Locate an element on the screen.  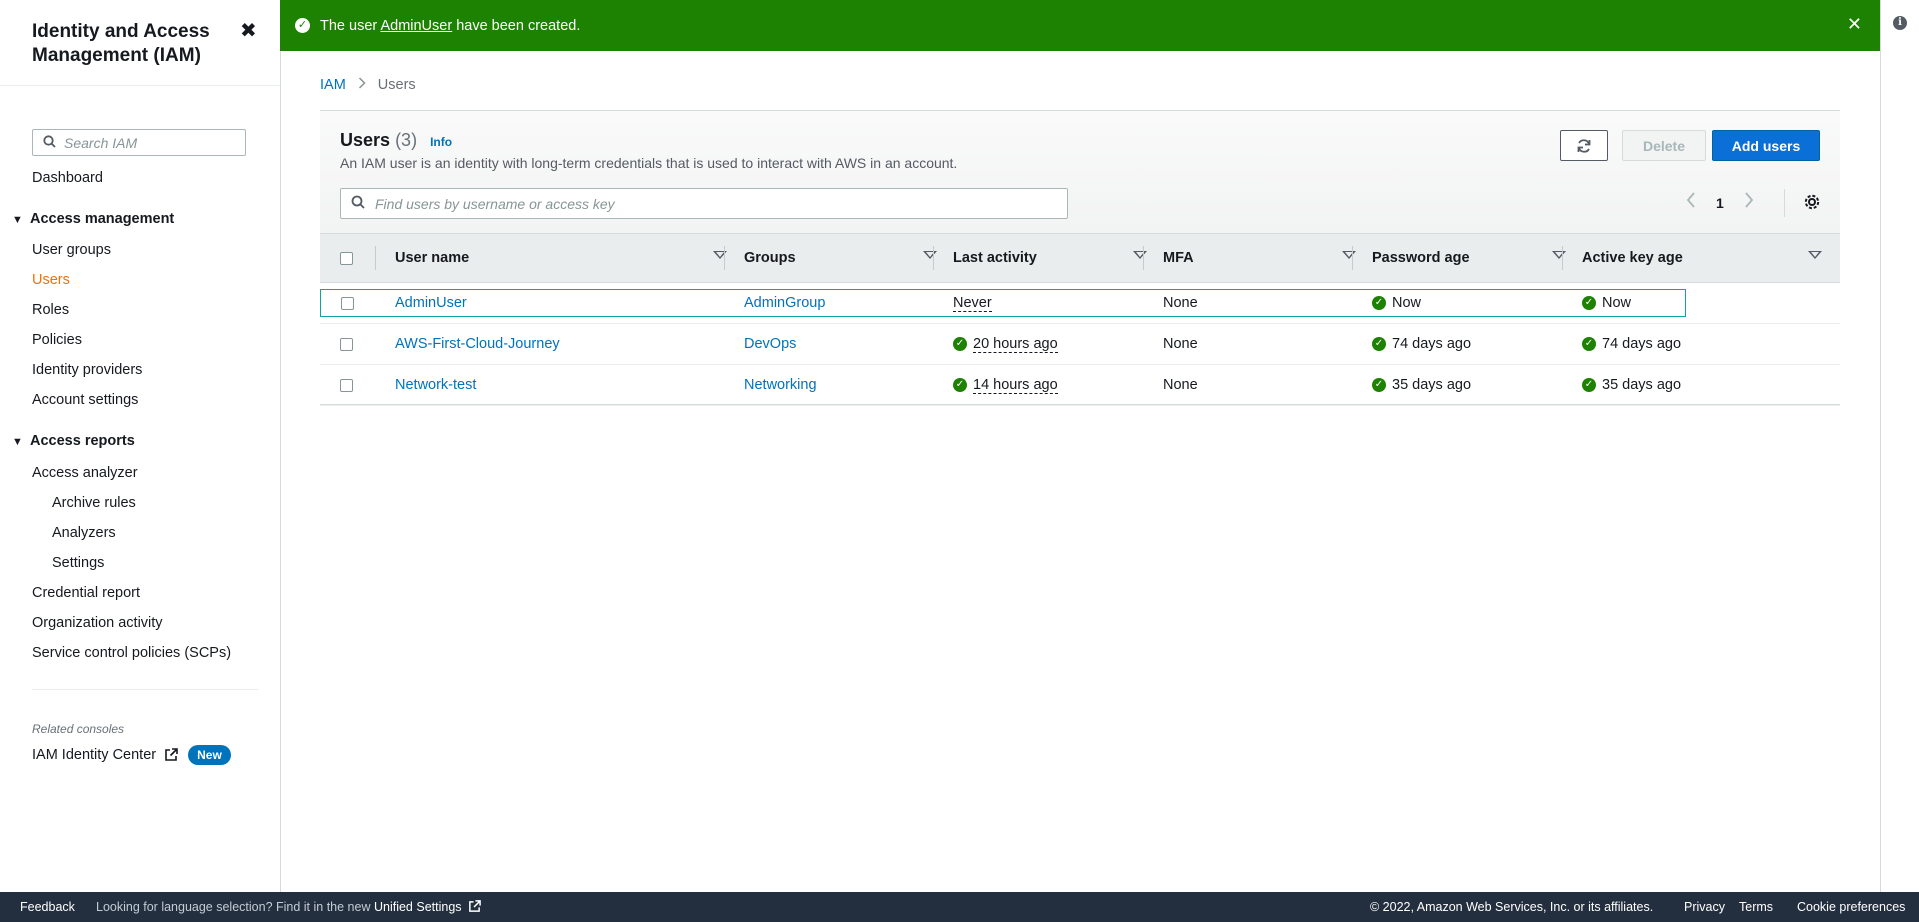
user-name-link: AWS-First-Cloud-Journey is located at coordinates (477, 344).